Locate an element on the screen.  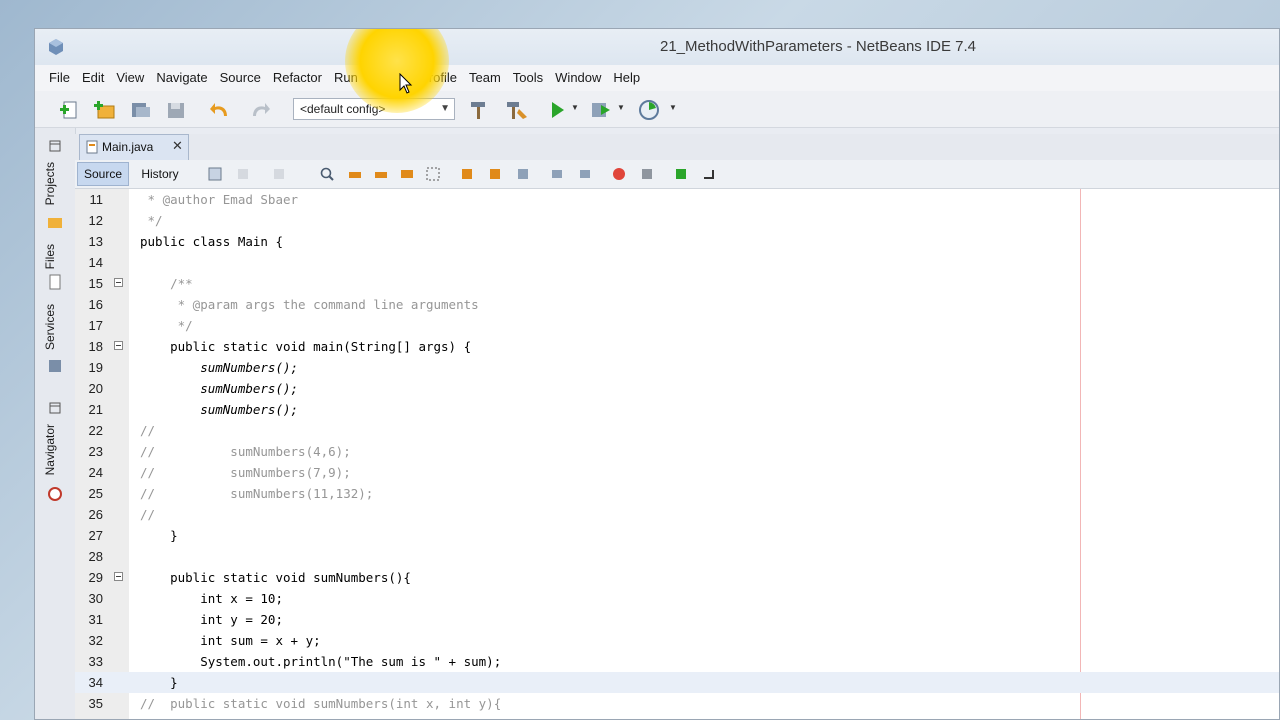
menu-team: Team is located at coordinates (485, 78).